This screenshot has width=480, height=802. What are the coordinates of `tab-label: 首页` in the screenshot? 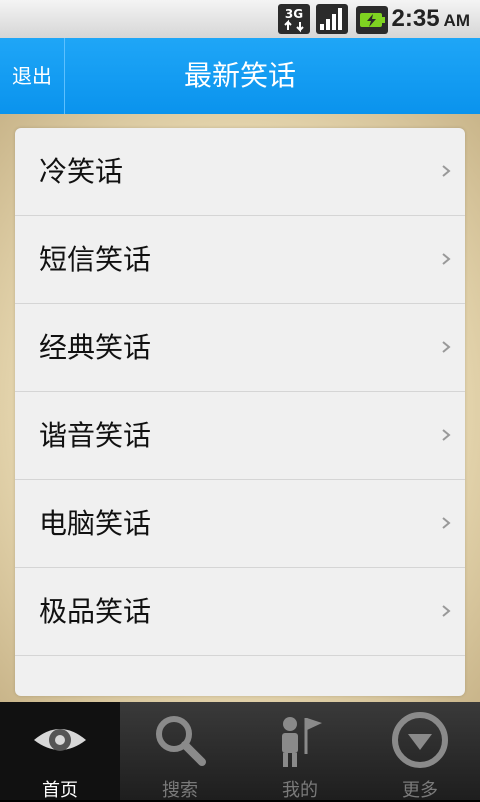 It's located at (60, 790).